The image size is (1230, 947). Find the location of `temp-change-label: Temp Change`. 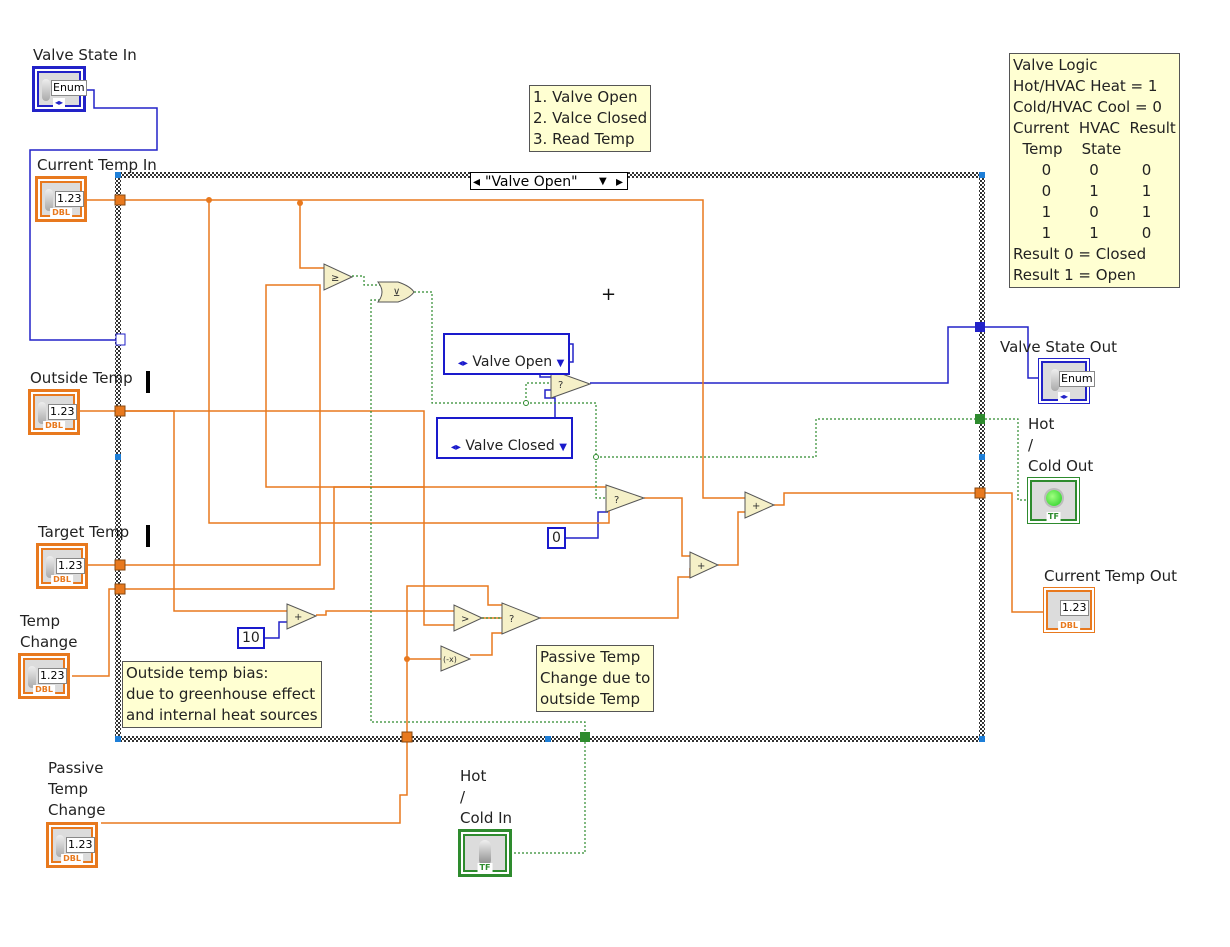

temp-change-label: Temp Change is located at coordinates (49, 631).